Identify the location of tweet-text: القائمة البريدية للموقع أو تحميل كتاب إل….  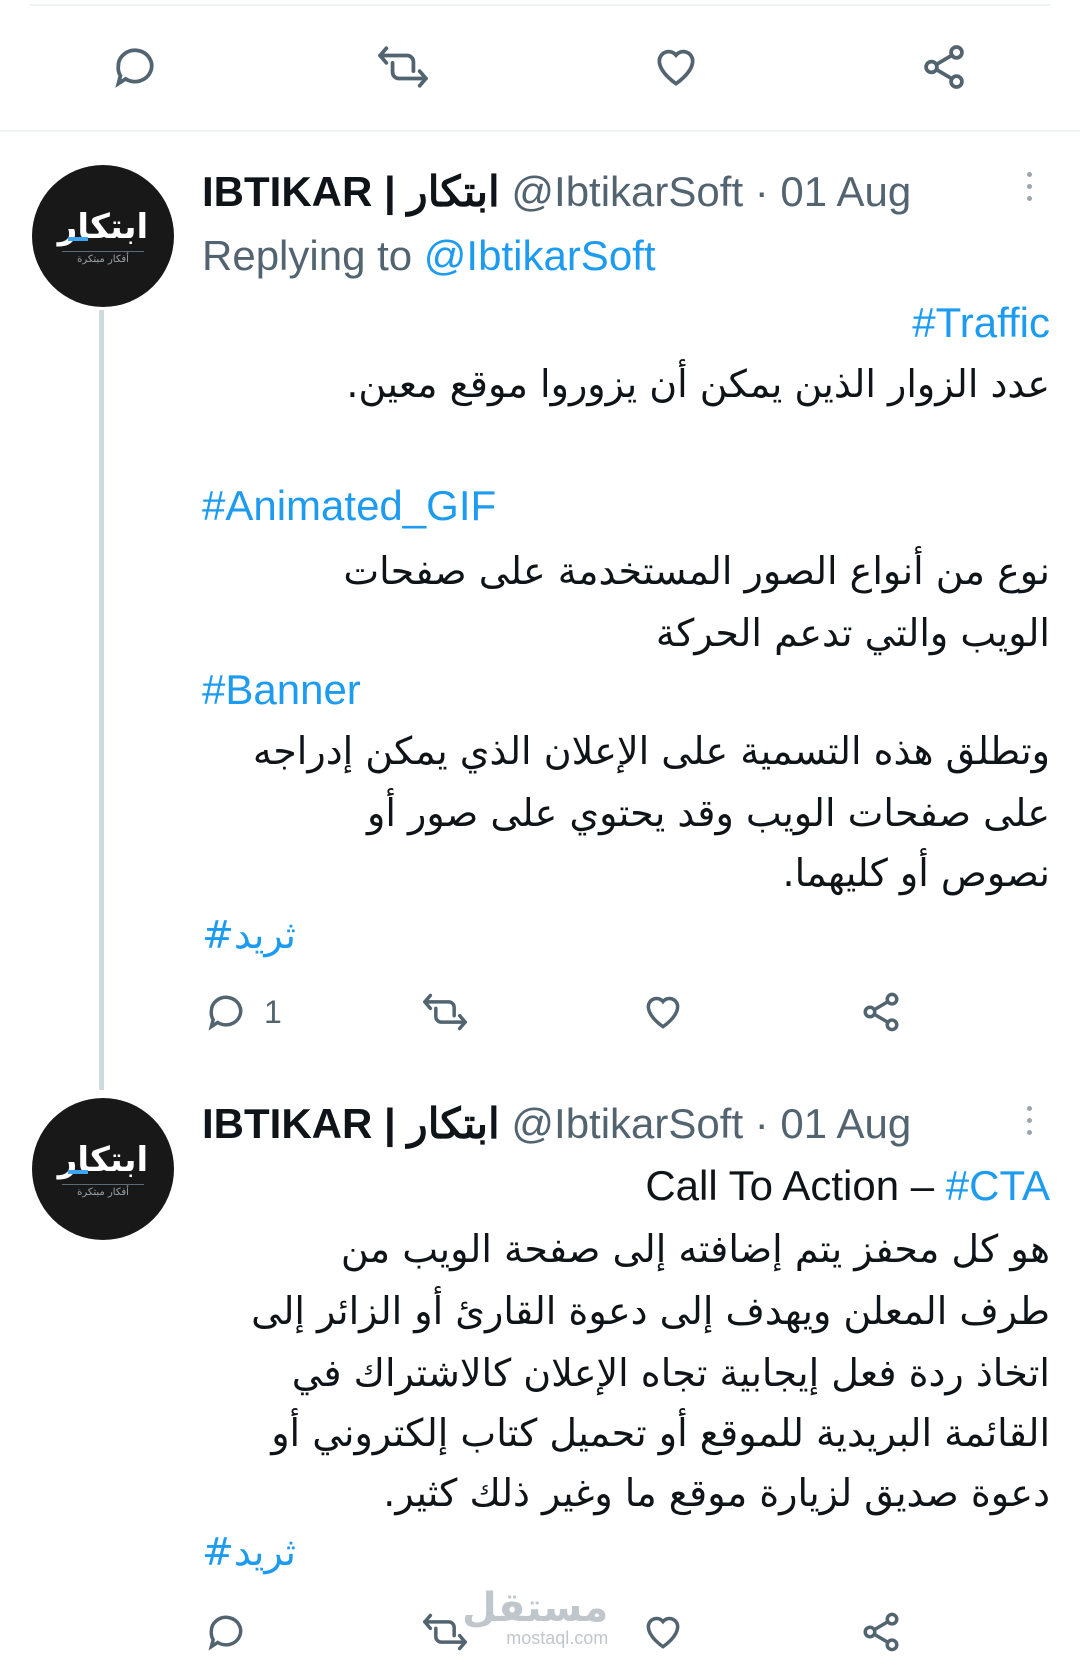
(660, 1433).